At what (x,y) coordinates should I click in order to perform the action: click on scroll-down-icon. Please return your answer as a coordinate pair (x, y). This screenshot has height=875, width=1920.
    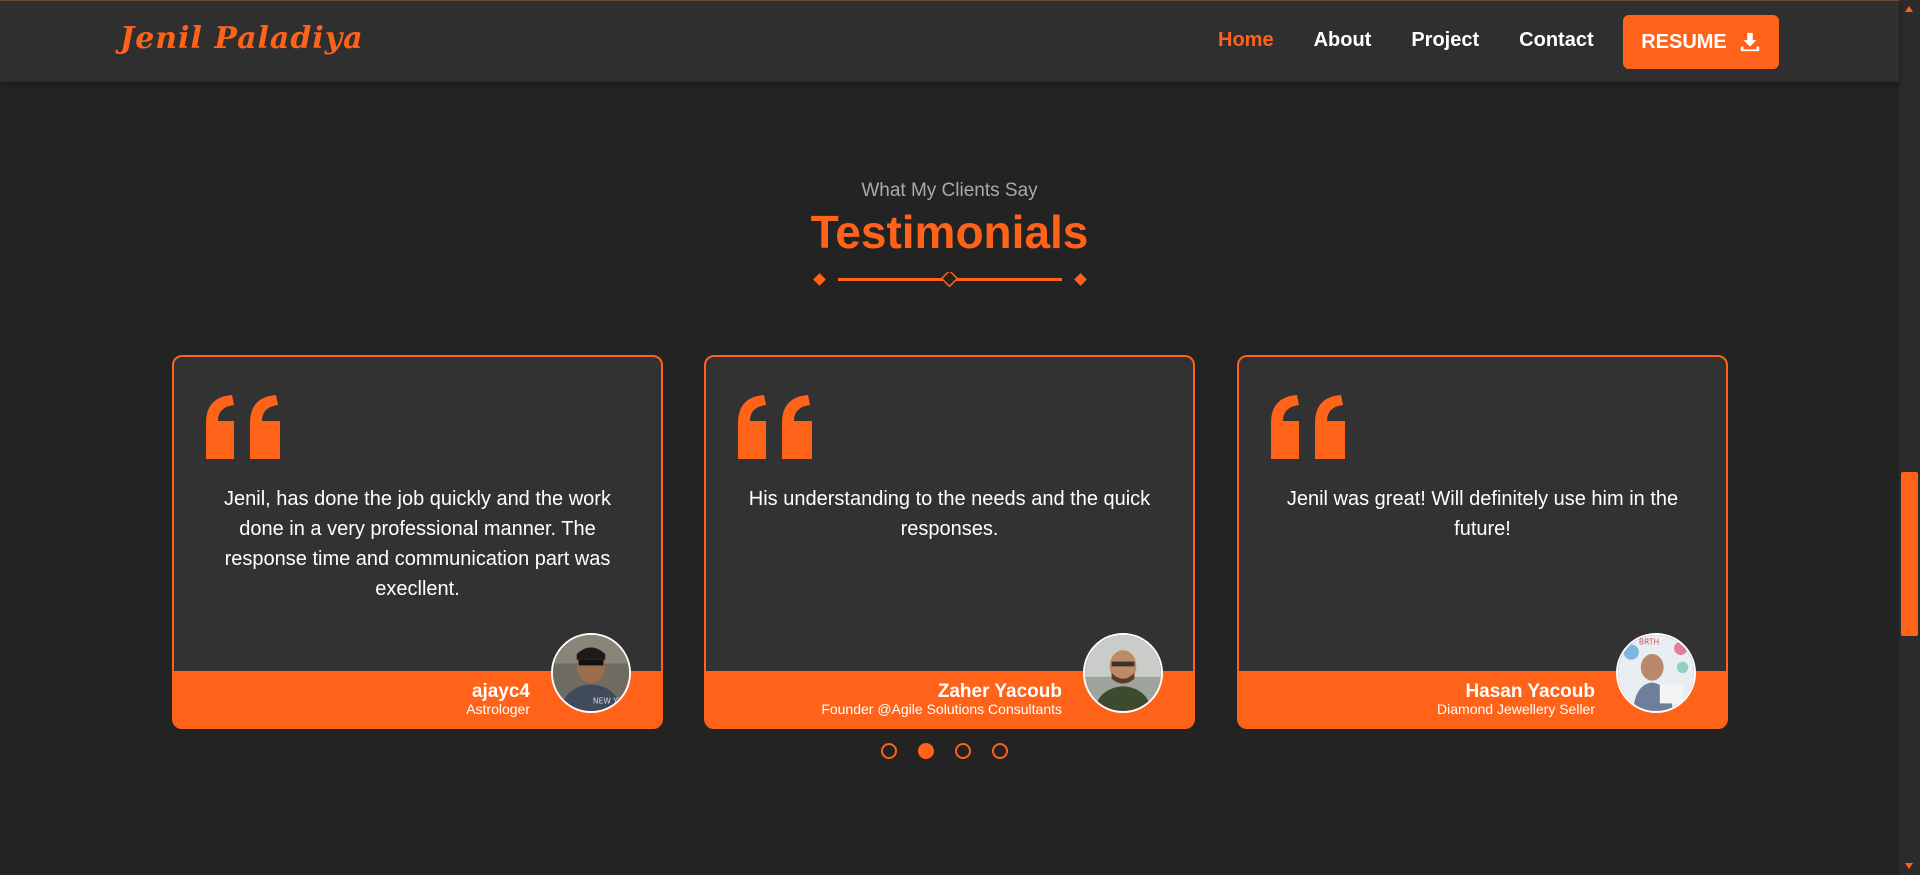
    Looking at the image, I should click on (1909, 866).